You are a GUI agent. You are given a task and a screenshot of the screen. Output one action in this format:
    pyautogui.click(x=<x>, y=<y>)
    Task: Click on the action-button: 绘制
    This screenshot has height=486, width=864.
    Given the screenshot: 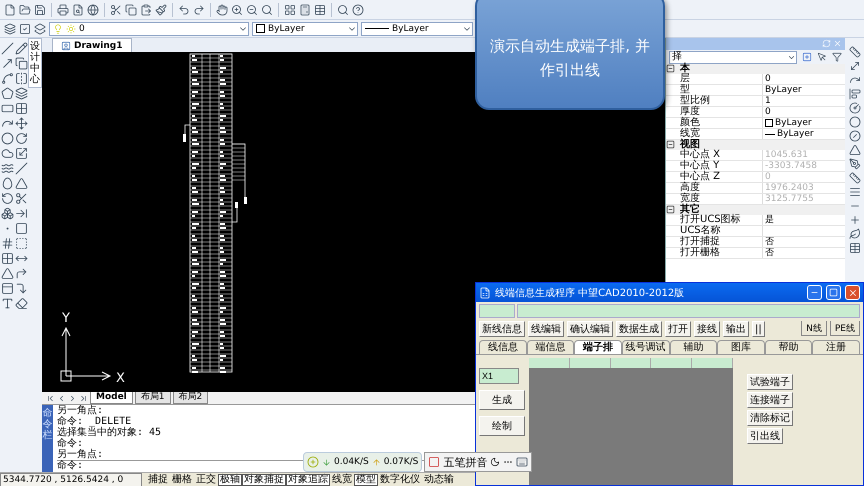 What is the action you would take?
    pyautogui.click(x=502, y=426)
    